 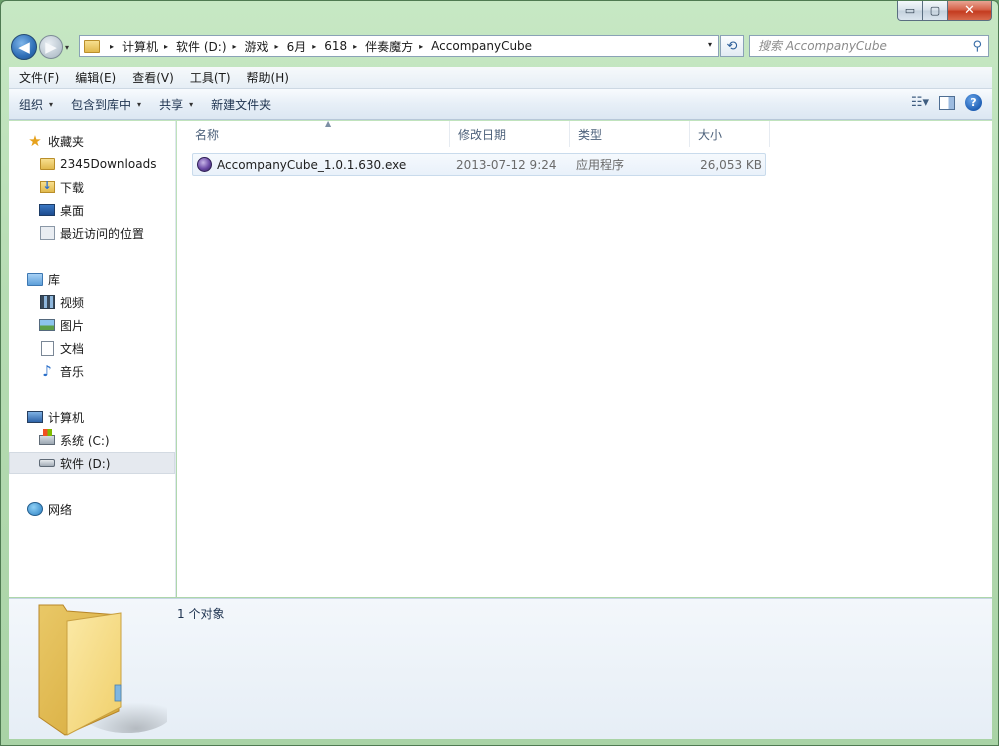 I want to click on file-name-cell: AccompanyCube_1.0.1.630.exe, so click(x=324, y=164).